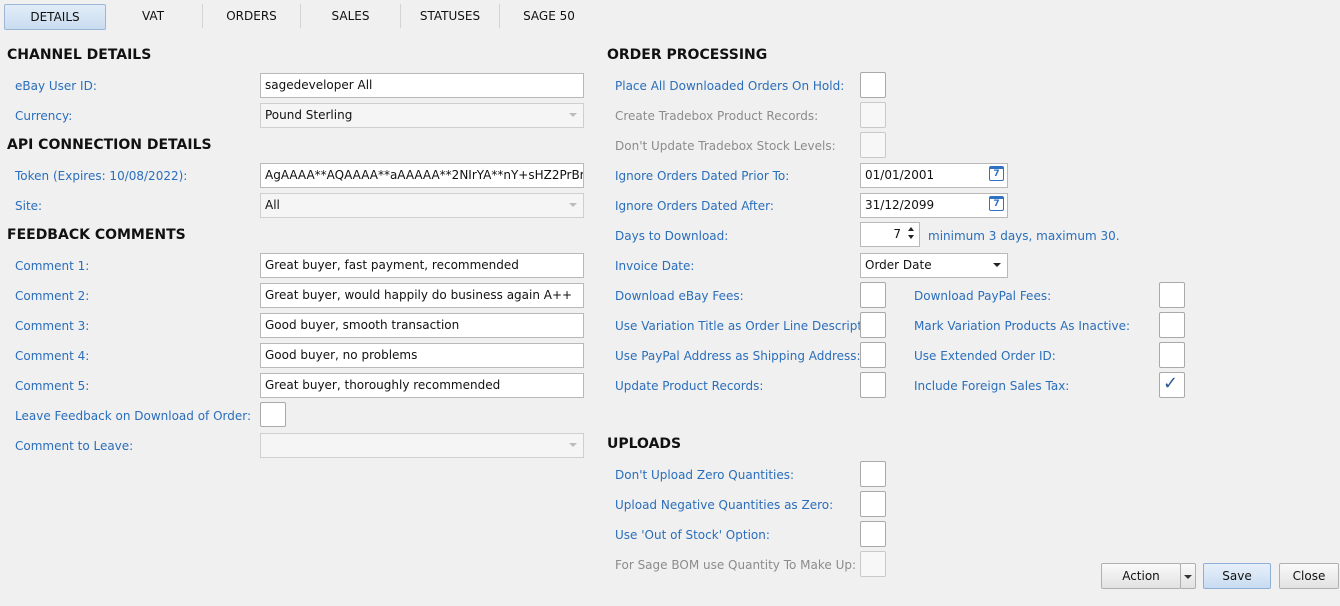  What do you see at coordinates (52, 266) in the screenshot?
I see `comment-1-label: Comment 1:` at bounding box center [52, 266].